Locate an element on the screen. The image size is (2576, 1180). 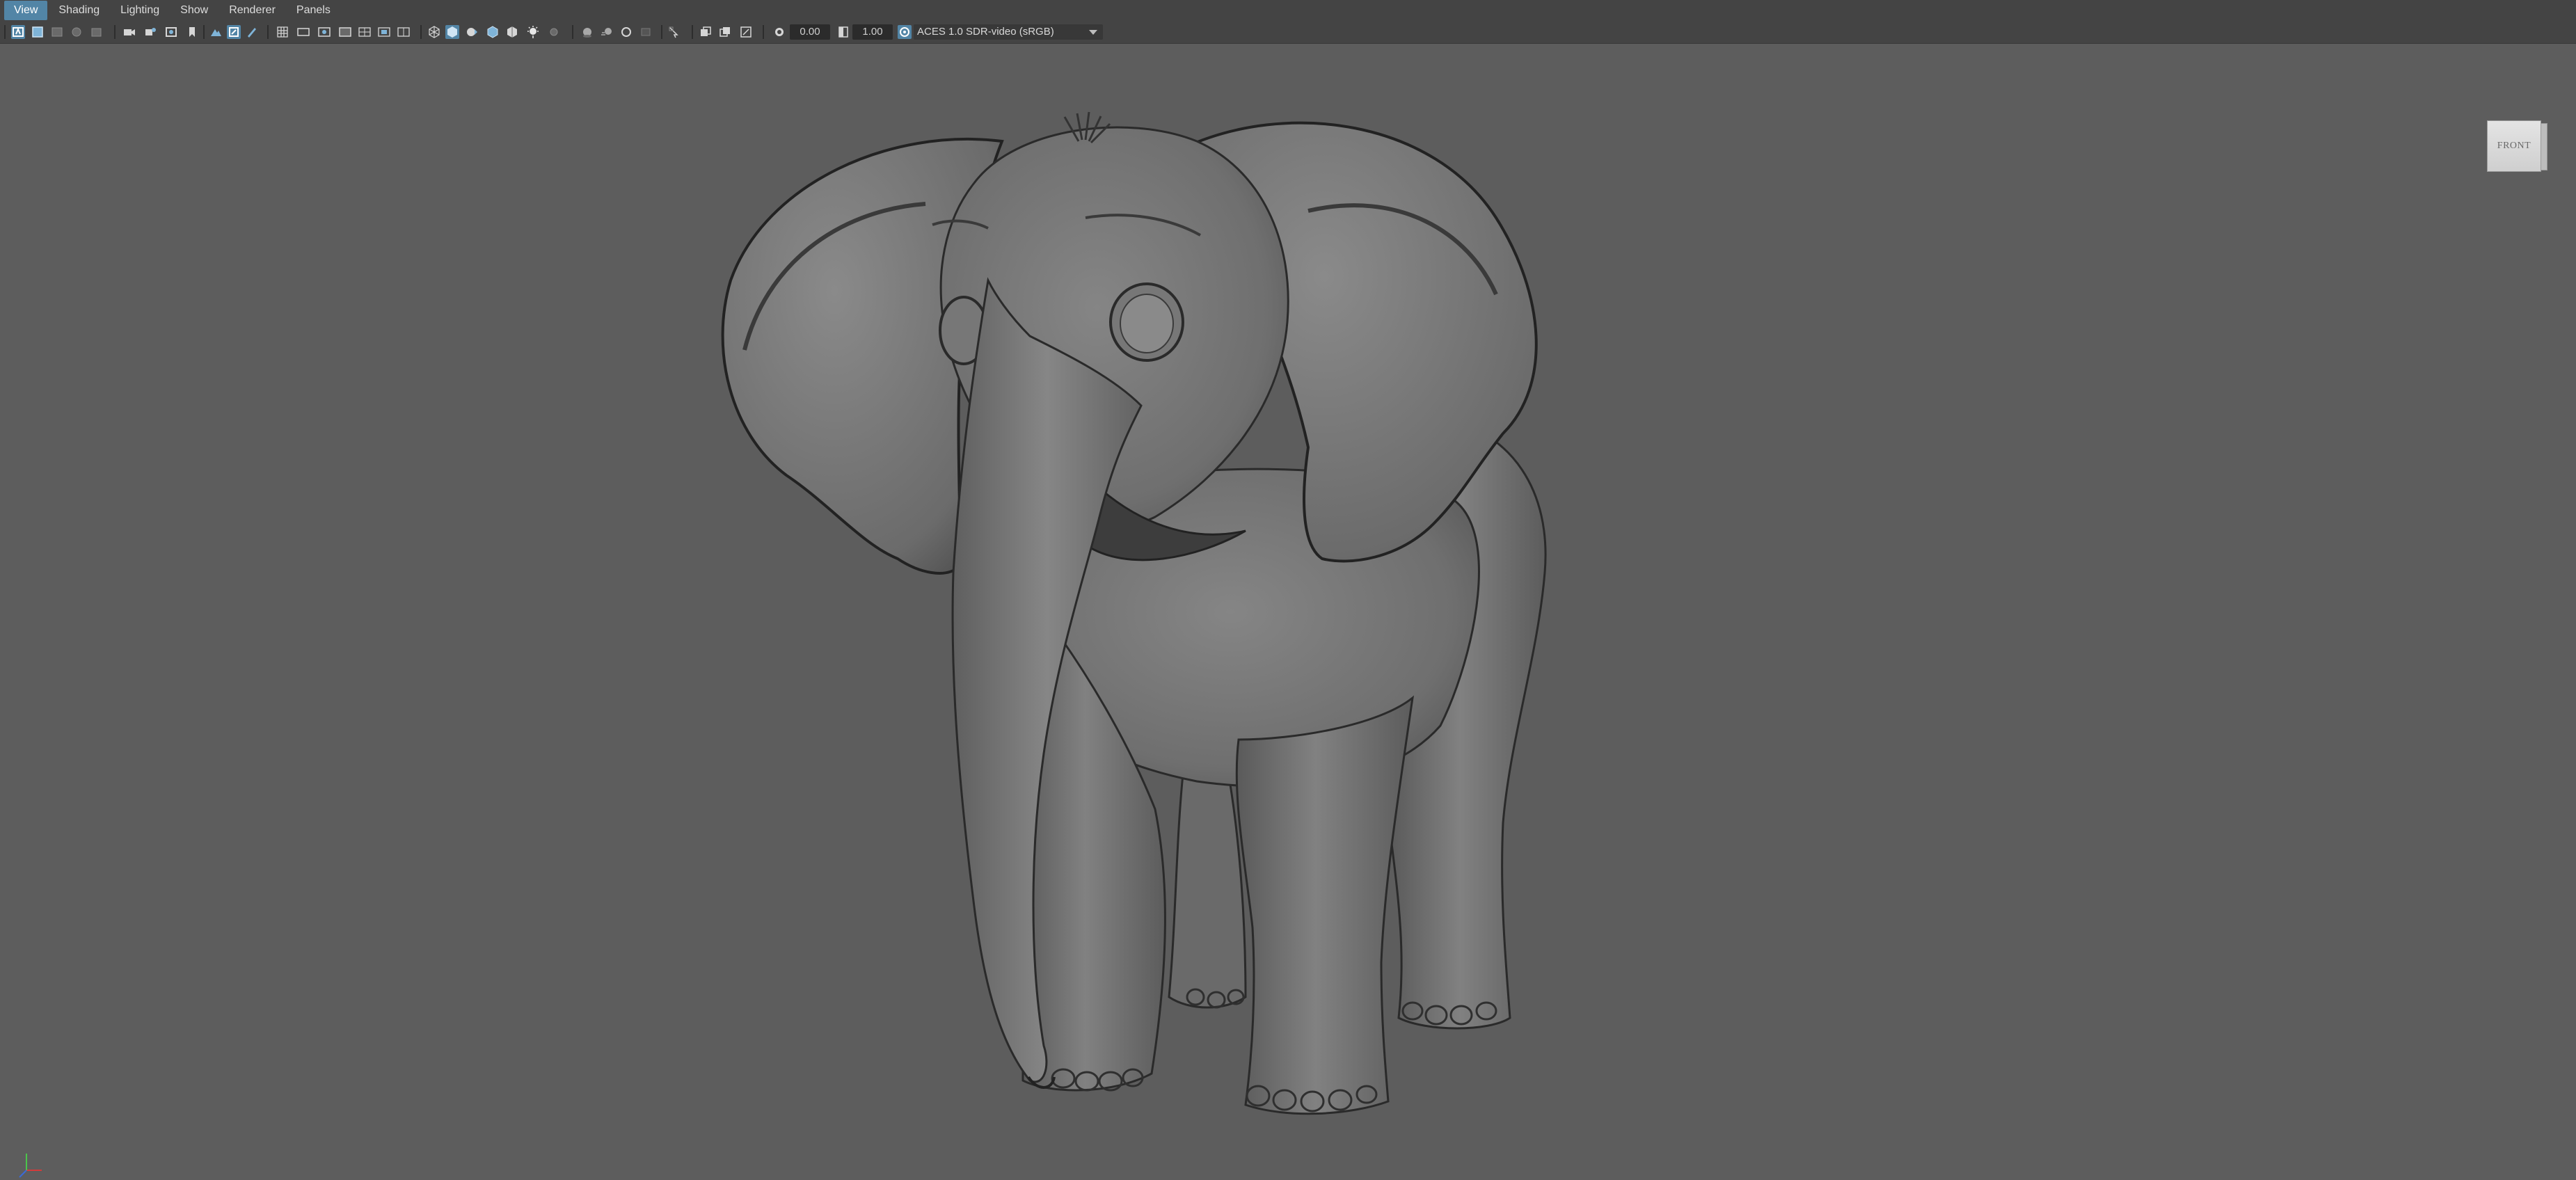
gamma-field: 1.00 is located at coordinates (872, 32).